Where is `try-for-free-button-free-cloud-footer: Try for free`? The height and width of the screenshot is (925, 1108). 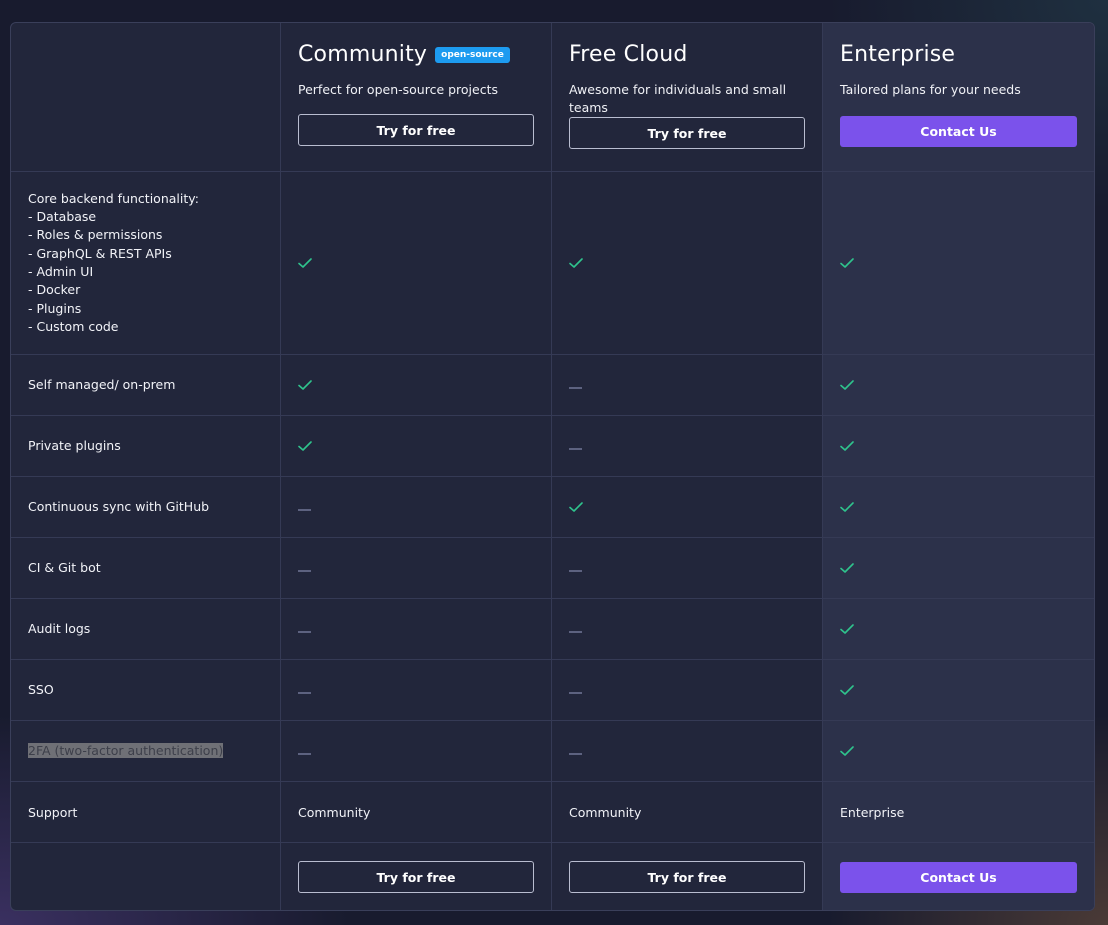
try-for-free-button-free-cloud-footer: Try for free is located at coordinates (687, 877).